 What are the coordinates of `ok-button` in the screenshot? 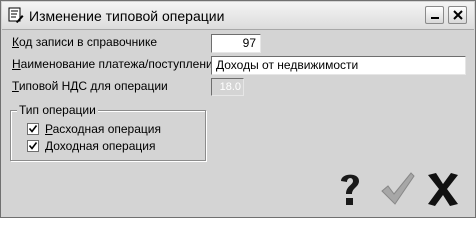 It's located at (398, 189).